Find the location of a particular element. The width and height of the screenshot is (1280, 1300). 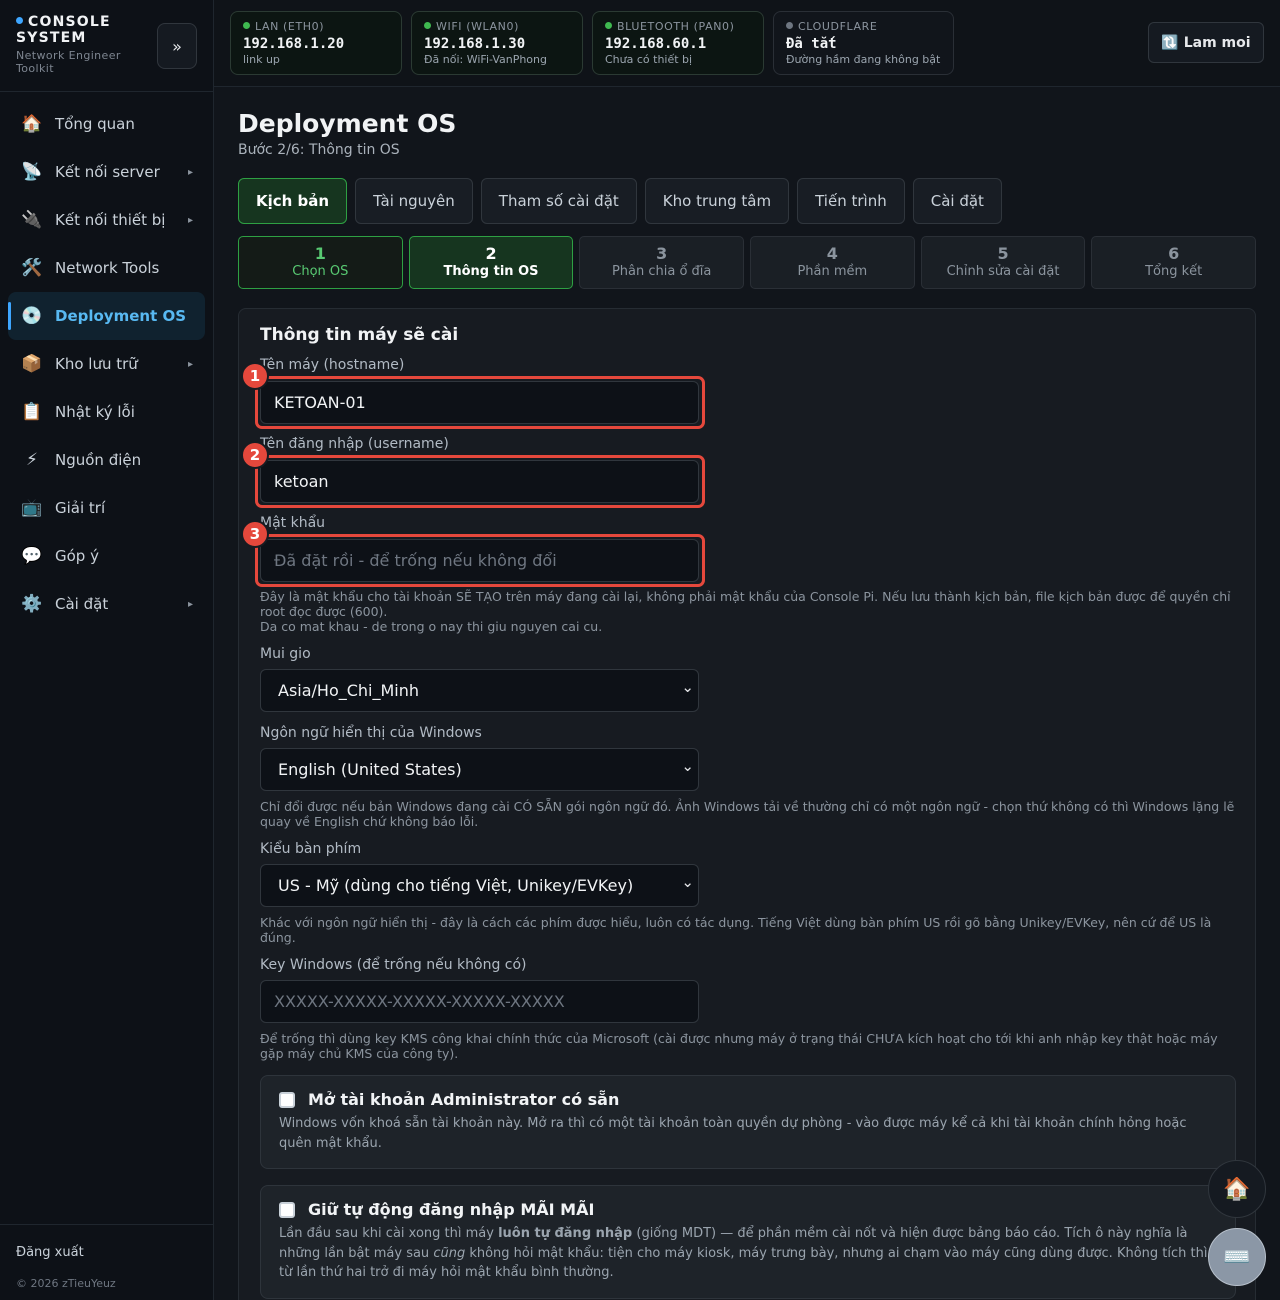

text-fragment-bold: luôn tự đăng nhập is located at coordinates (565, 1233).